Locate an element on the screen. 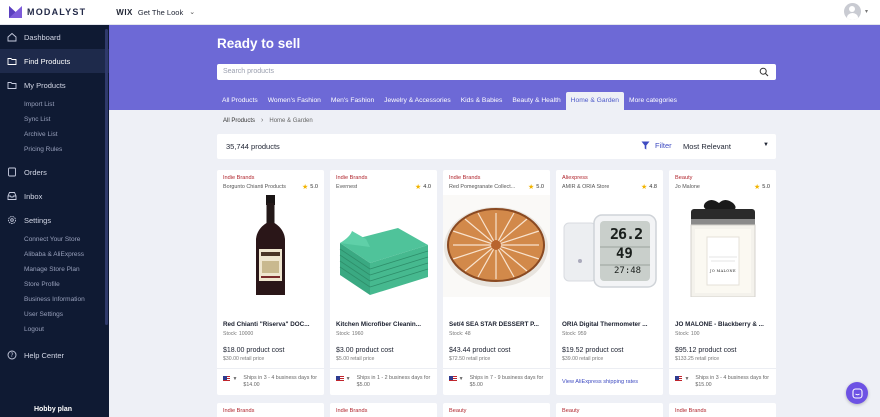 This screenshot has height=417, width=880. microfiber-cloths-icon is located at coordinates (383, 246).